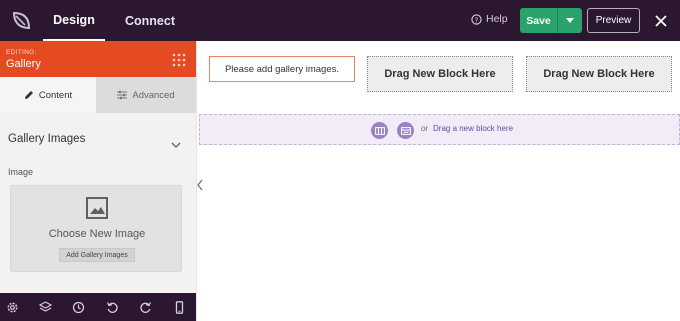 This screenshot has width=680, height=321. Describe the element at coordinates (425, 128) in the screenshot. I see `drop-or-text: or` at that location.